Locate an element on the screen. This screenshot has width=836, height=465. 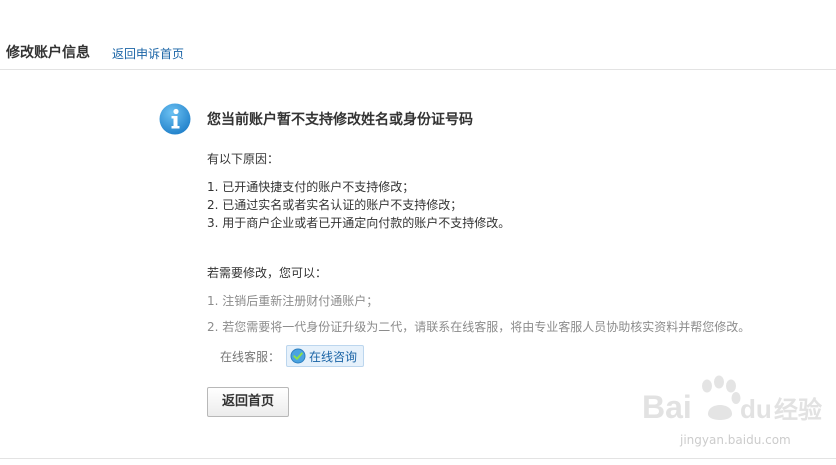
back-home-button: 返回首页 is located at coordinates (248, 402).